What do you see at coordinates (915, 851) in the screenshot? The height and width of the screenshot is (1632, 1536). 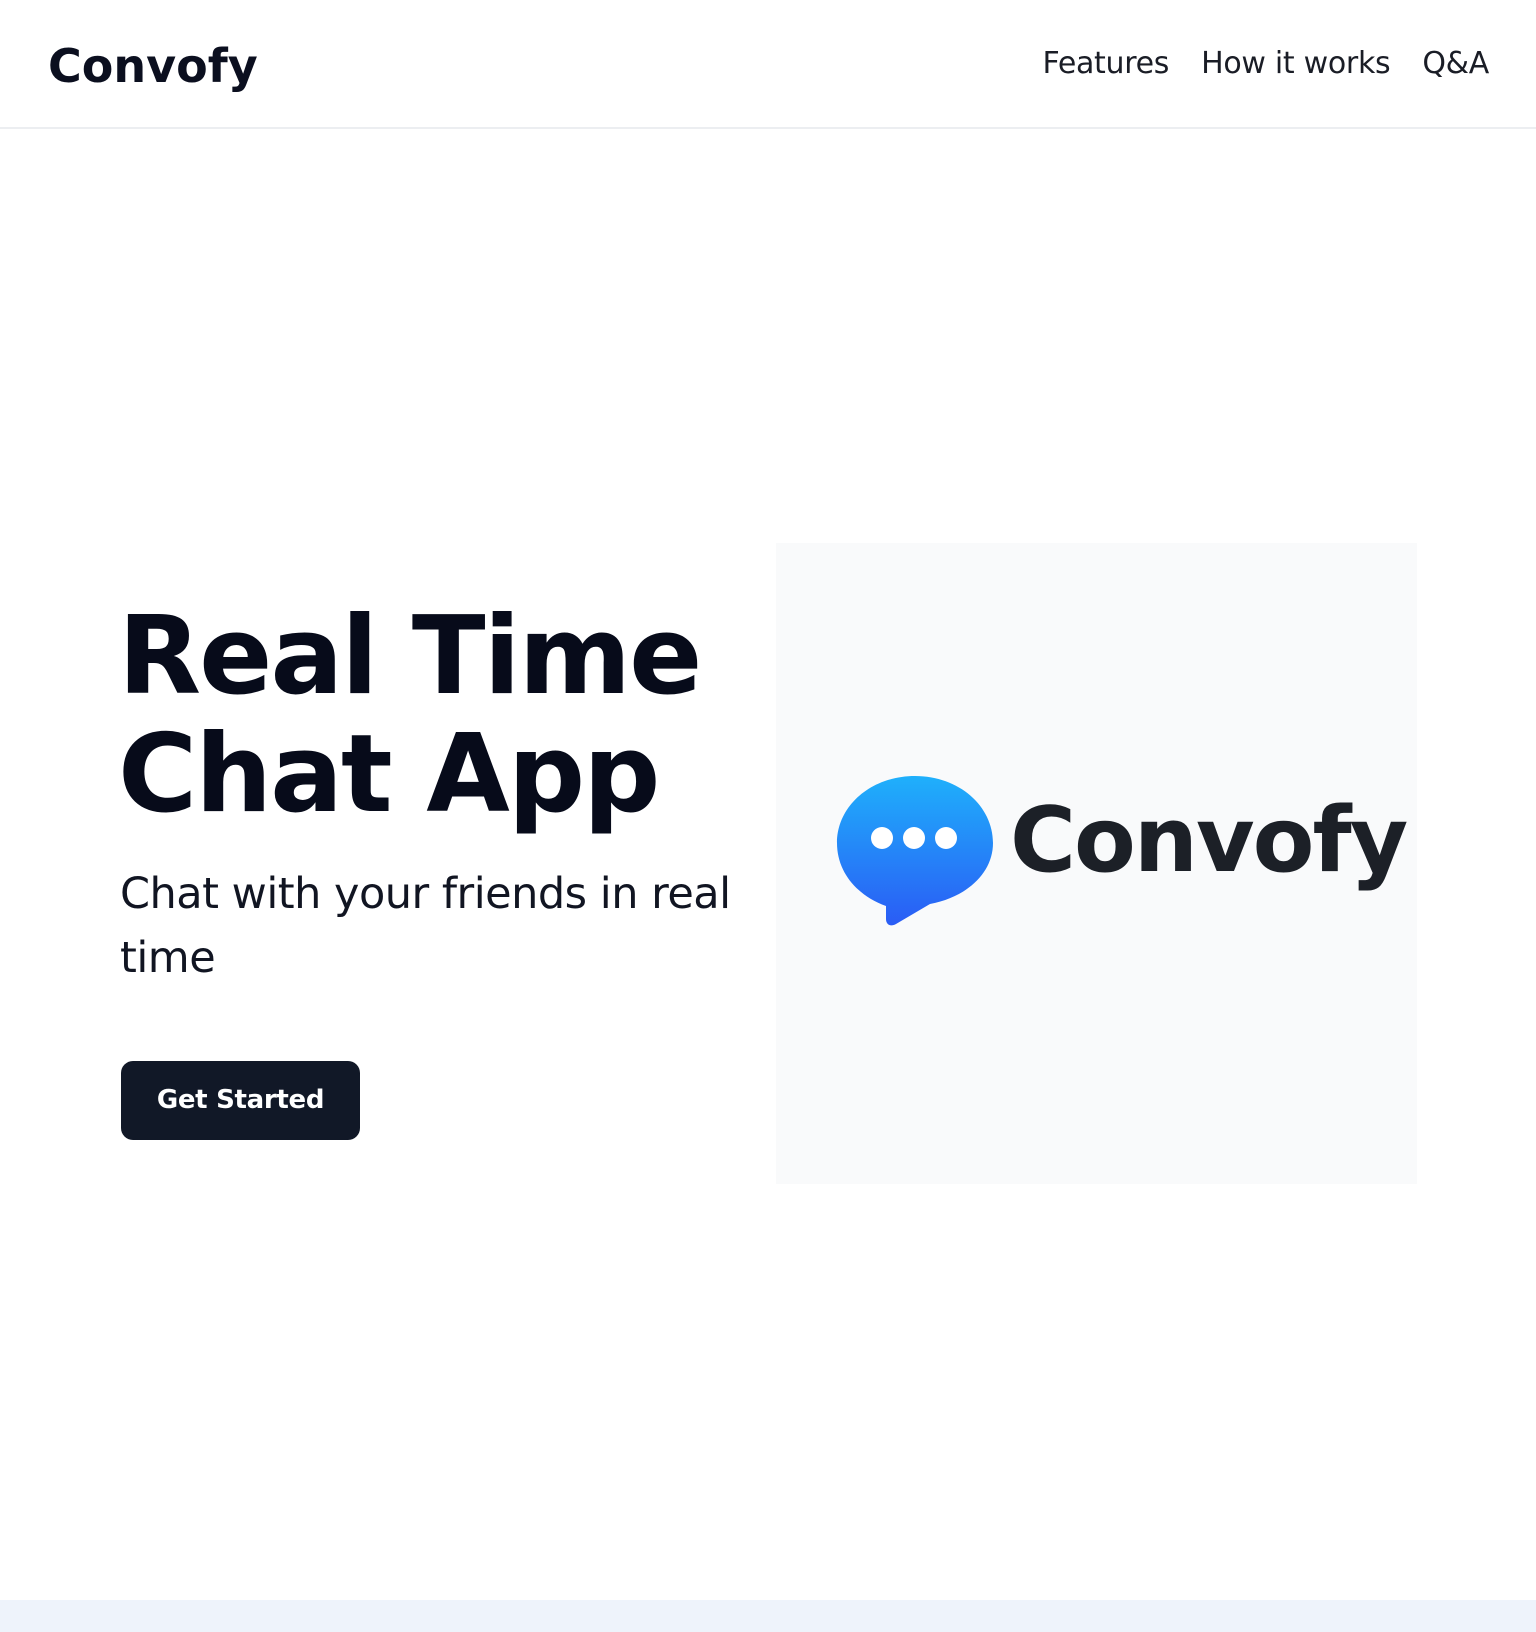 I see `chat-bubble-ellipsis-icon` at bounding box center [915, 851].